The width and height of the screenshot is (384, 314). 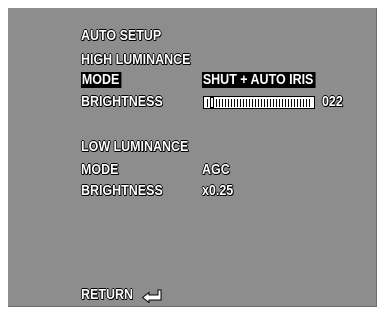 I want to click on high-mode-value: SHUT + AUTO IRIS, so click(x=259, y=80).